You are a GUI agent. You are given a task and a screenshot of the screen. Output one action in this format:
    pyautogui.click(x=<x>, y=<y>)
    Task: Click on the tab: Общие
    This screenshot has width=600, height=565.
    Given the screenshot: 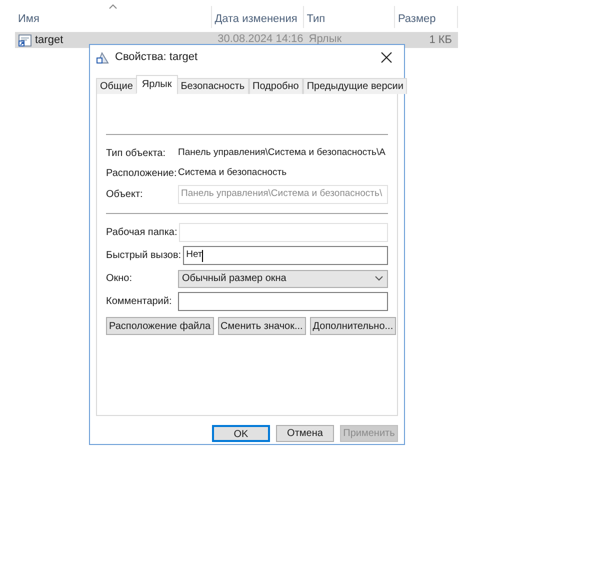 What is the action you would take?
    pyautogui.click(x=116, y=86)
    